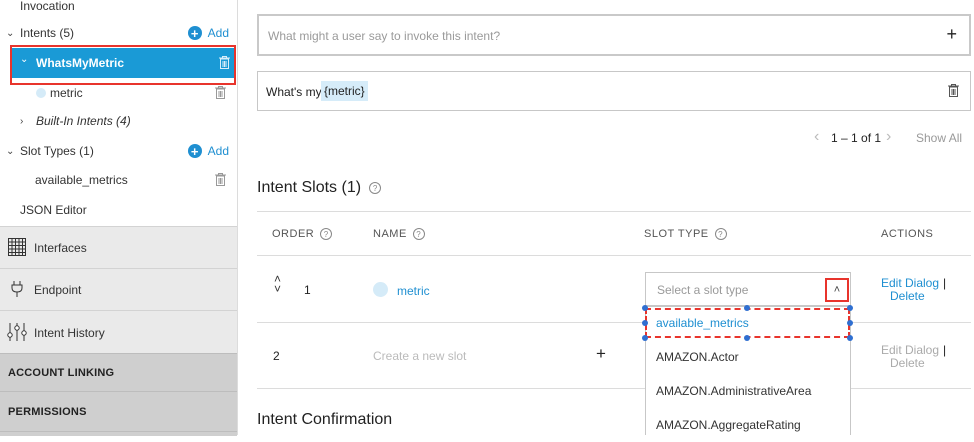 This screenshot has height=442, width=974. I want to click on new-slot-input: Create a new slot, so click(419, 356).